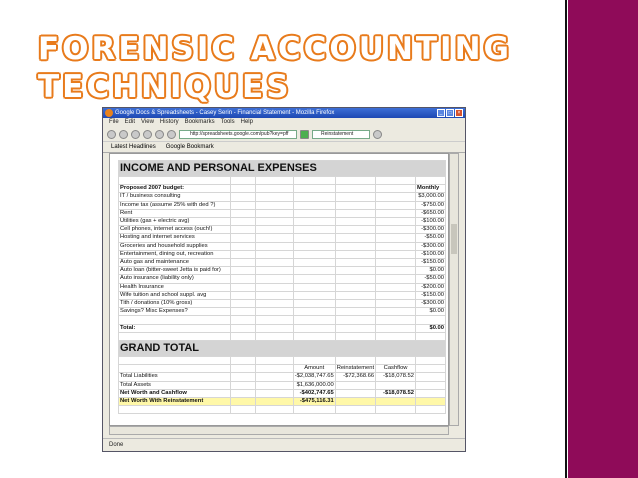 The image size is (638, 478). Describe the element at coordinates (279, 430) in the screenshot. I see `horizontal-scrollbar` at that location.